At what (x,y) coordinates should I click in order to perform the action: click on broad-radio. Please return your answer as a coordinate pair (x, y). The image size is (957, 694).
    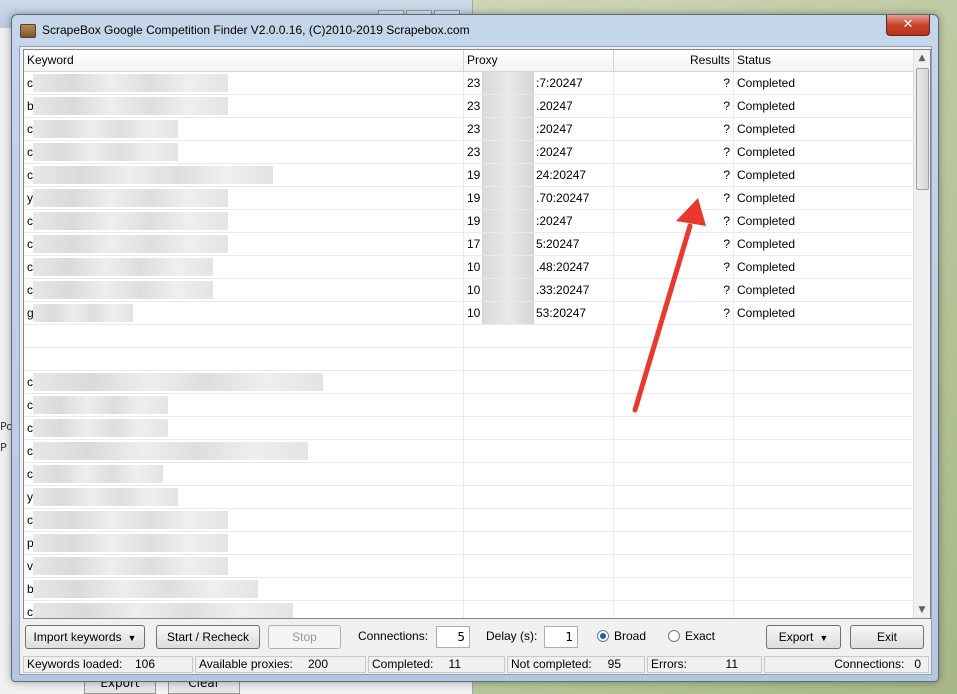
    Looking at the image, I should click on (603, 636).